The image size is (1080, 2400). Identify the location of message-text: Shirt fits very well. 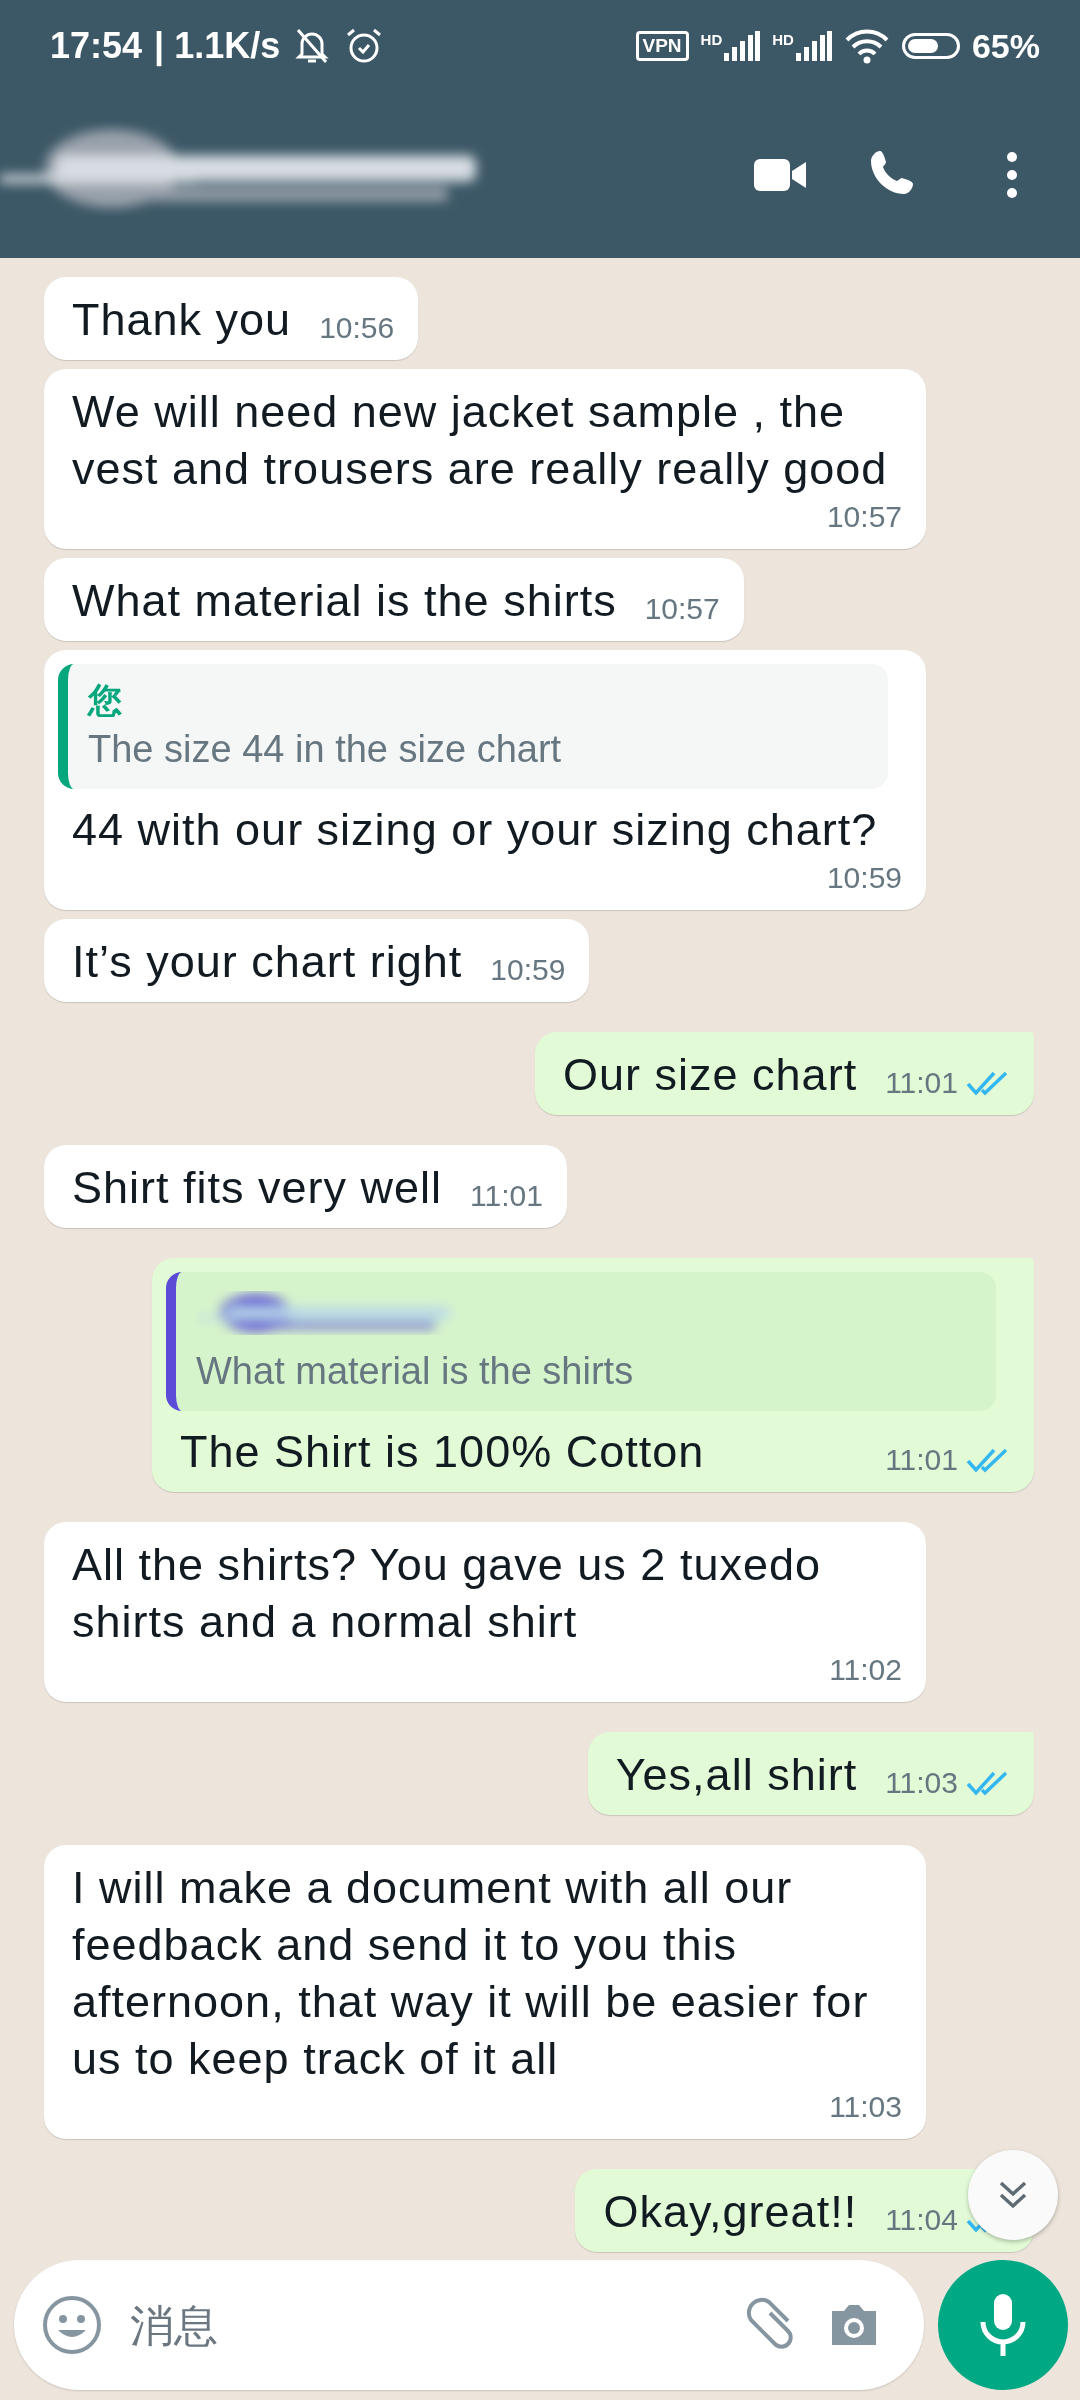
(257, 1188).